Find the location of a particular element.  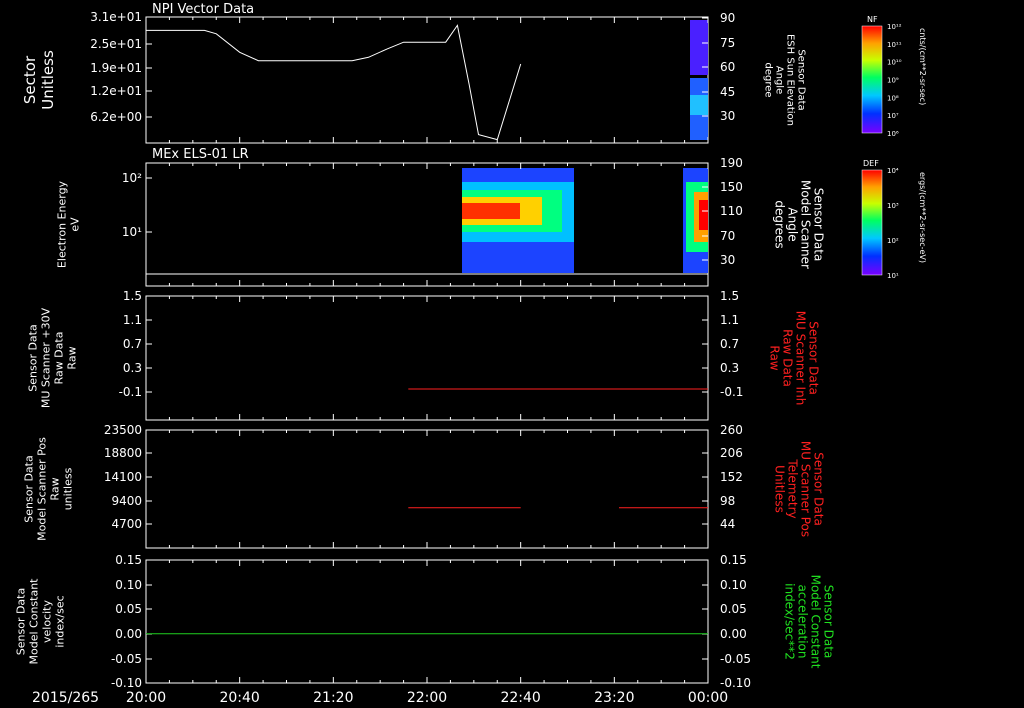

panel-2-frame is located at coordinates (427, 224).